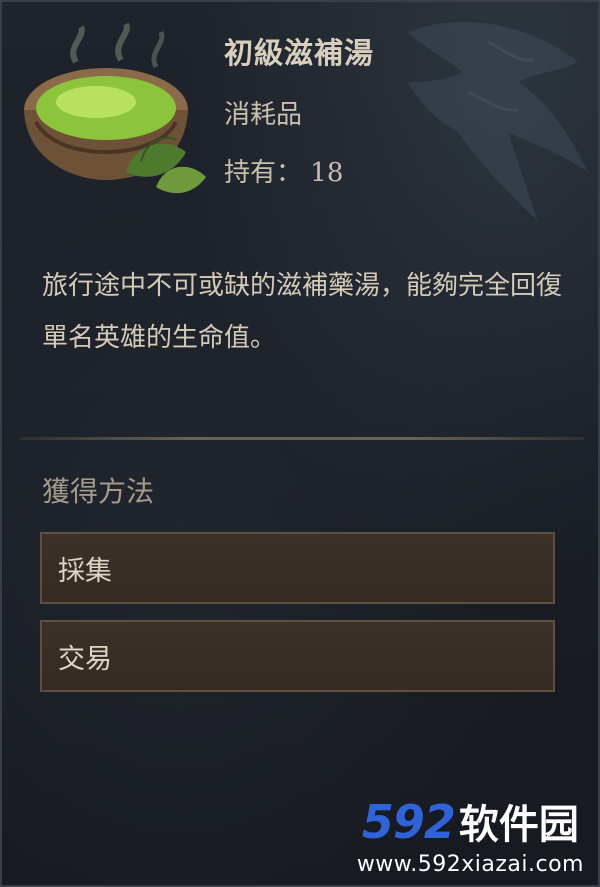 The height and width of the screenshot is (887, 600). Describe the element at coordinates (498, 122) in the screenshot. I see `dragon-emblem-icon` at that location.